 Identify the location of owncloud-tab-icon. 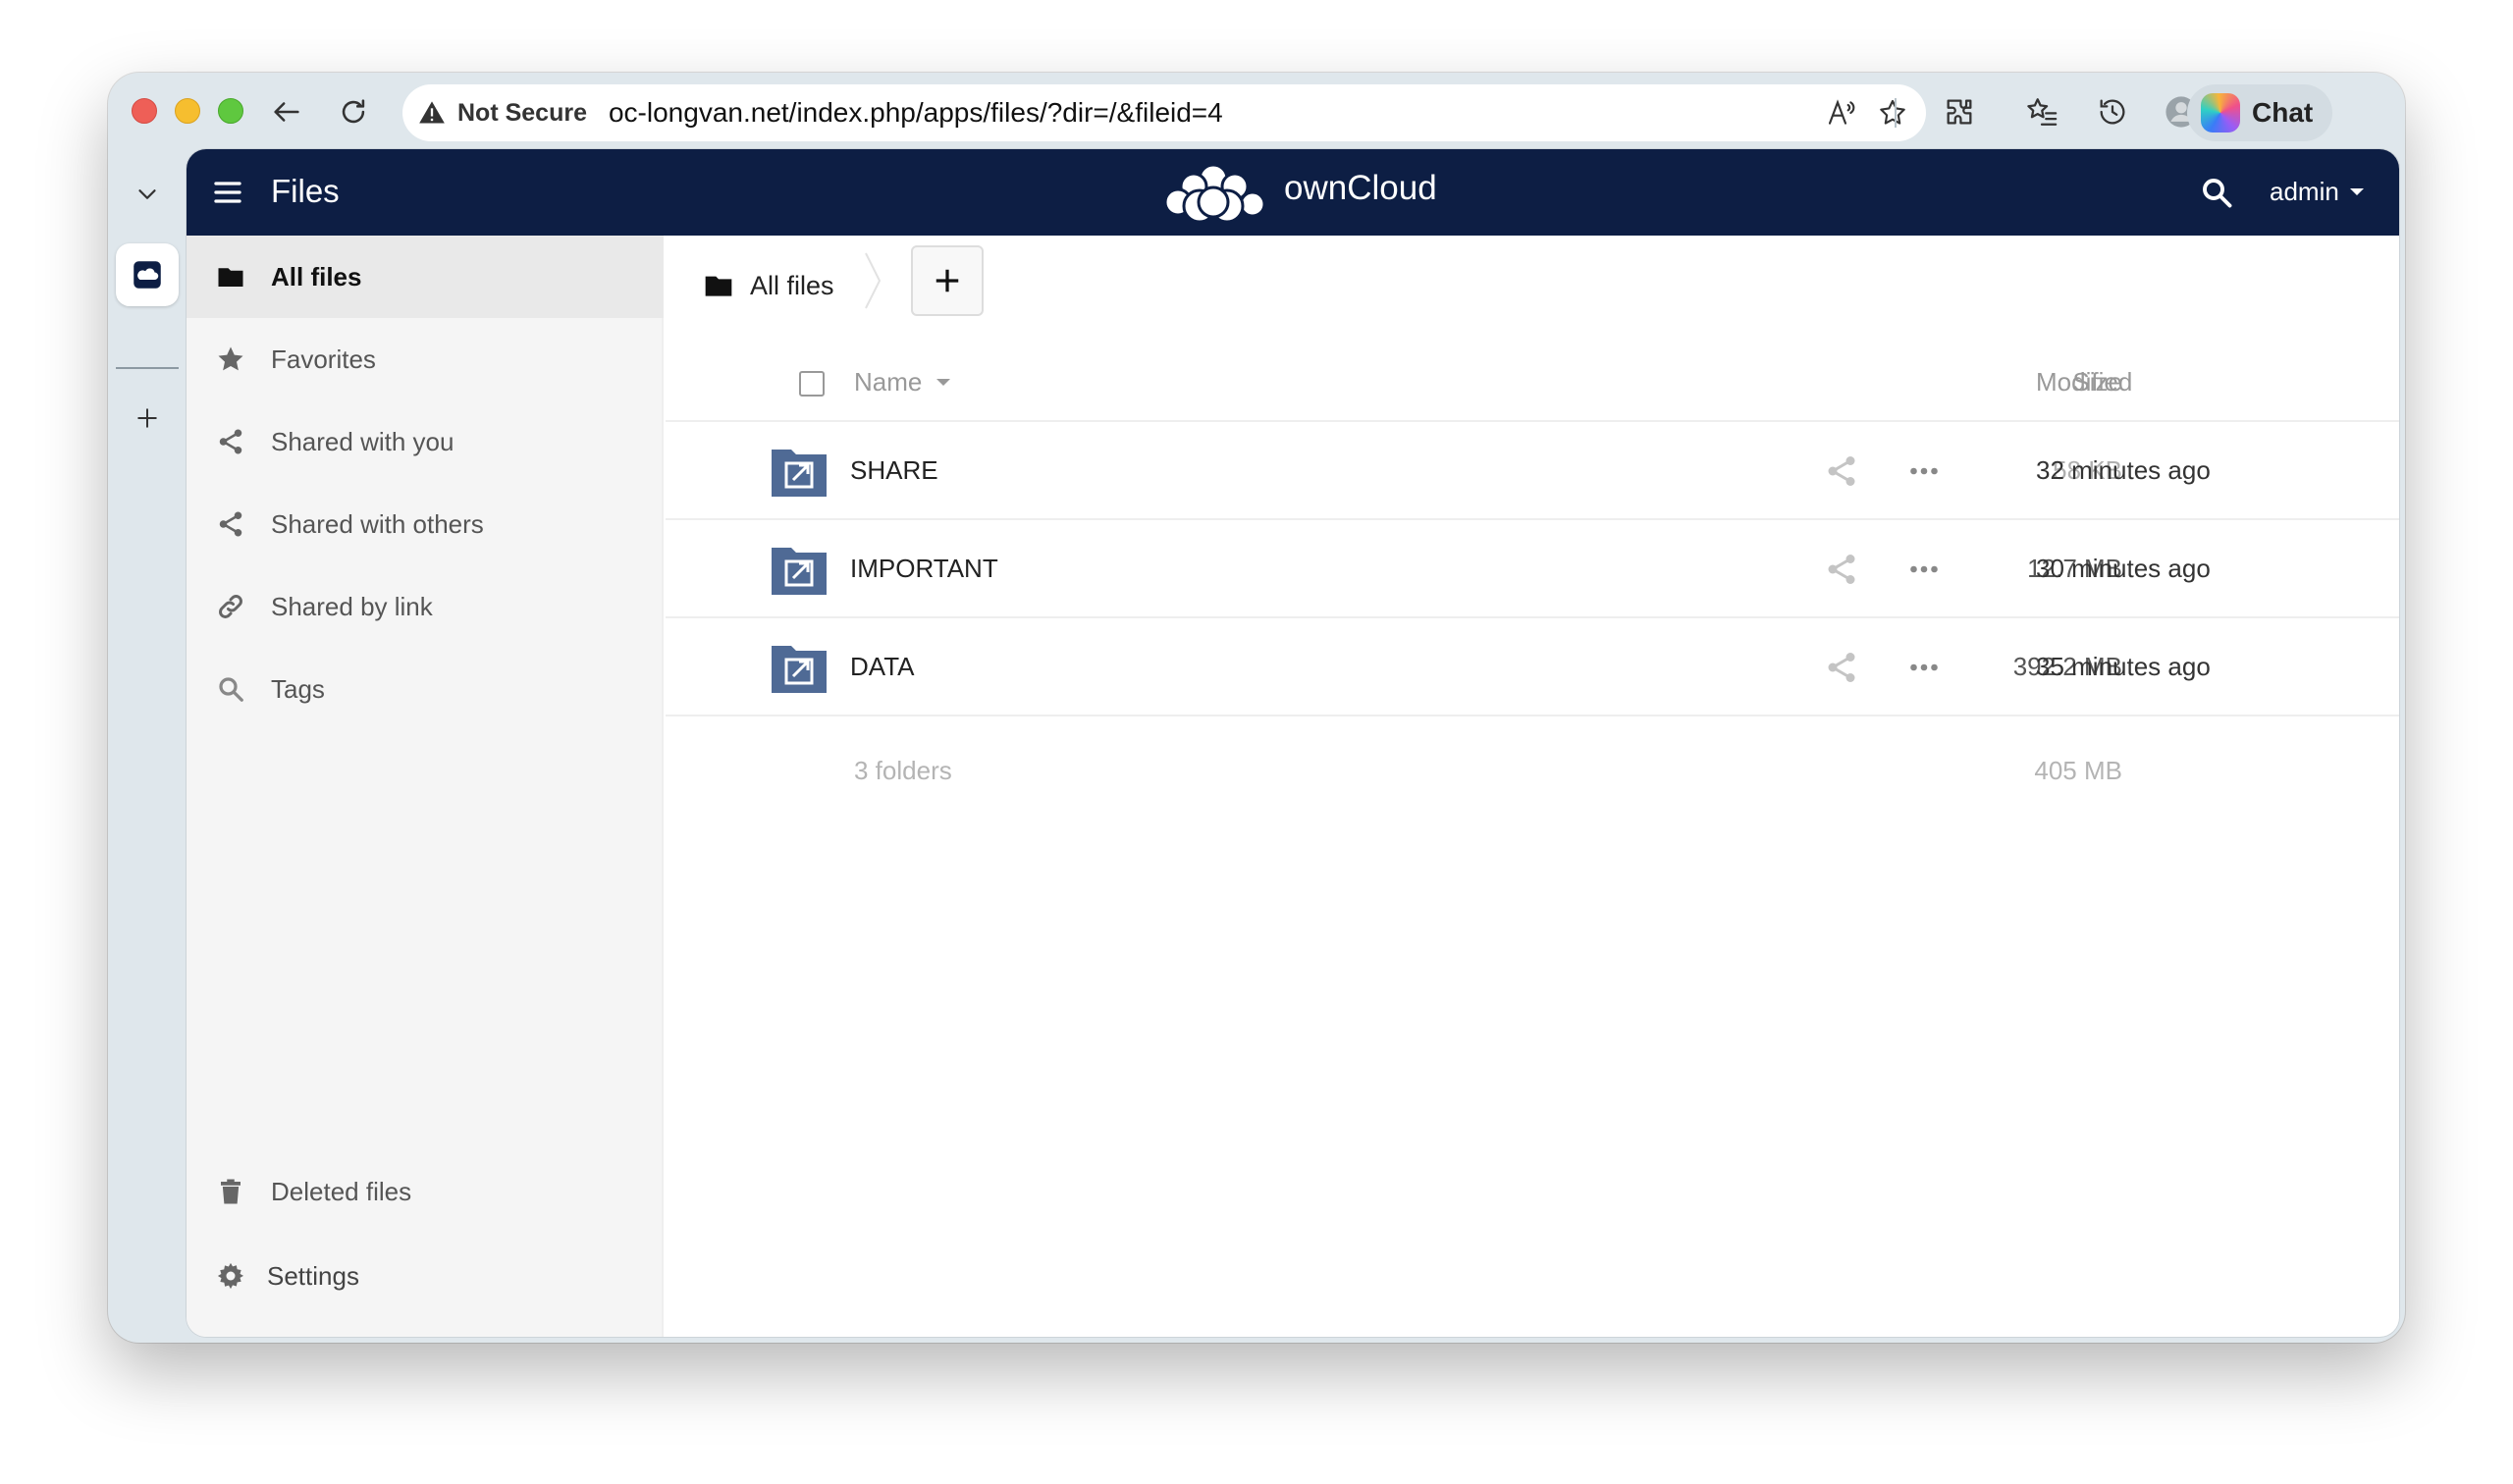
(148, 275).